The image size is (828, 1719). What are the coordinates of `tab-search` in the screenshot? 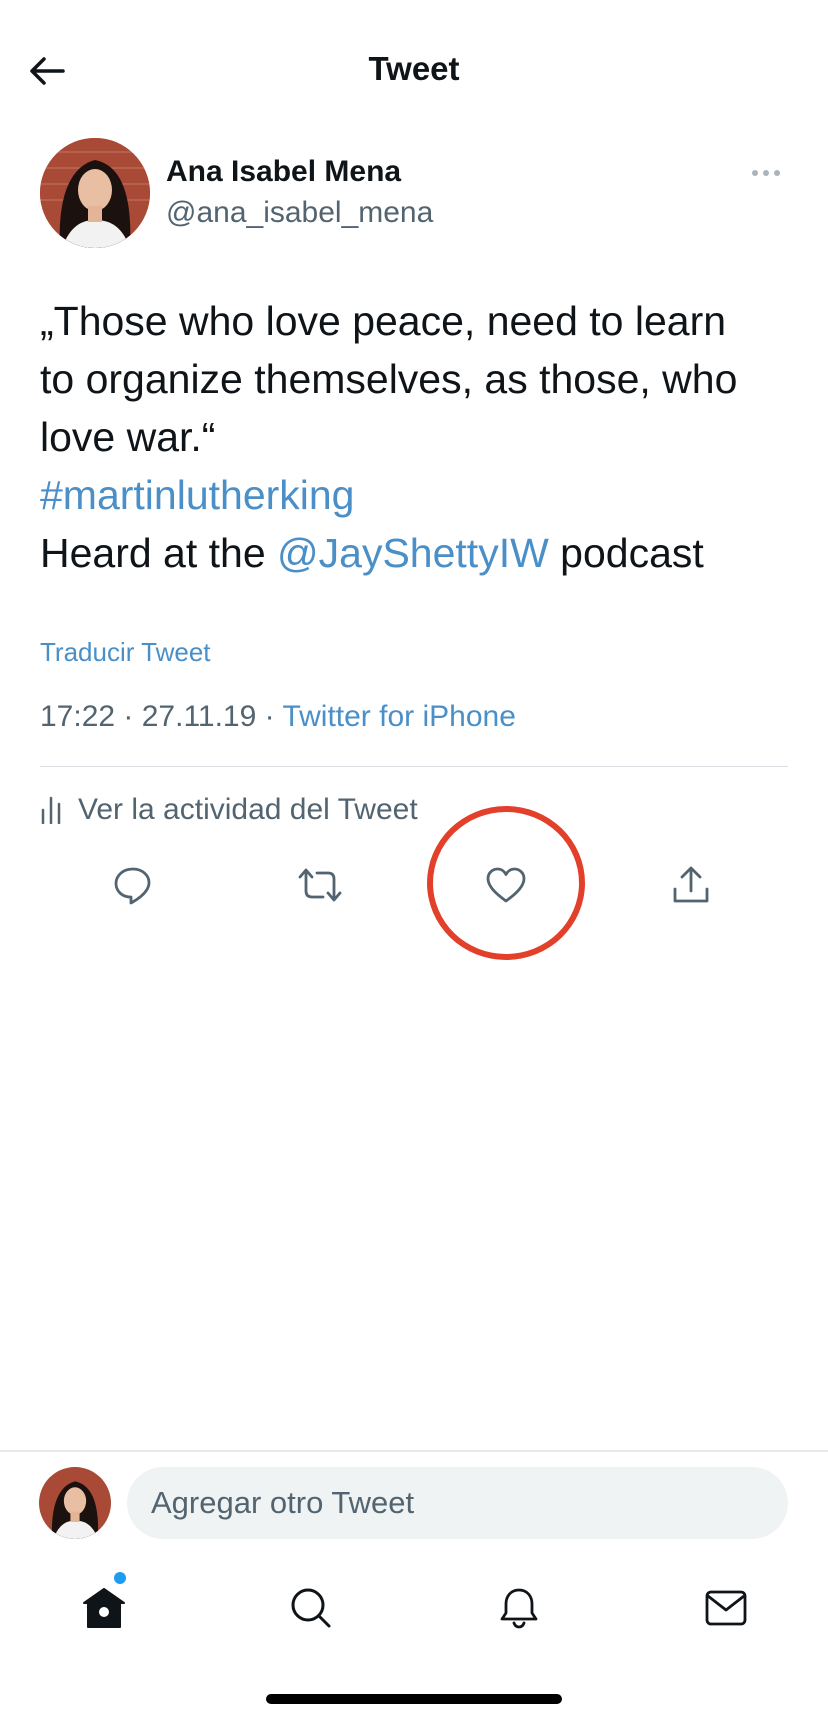 It's located at (311, 1608).